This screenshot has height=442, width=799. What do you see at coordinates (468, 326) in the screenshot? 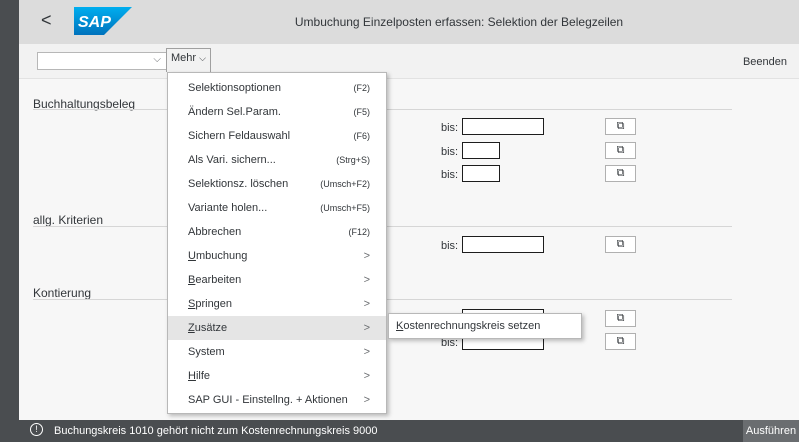
I see `submenu-item-label: Kostenrechnungskreis setzen` at bounding box center [468, 326].